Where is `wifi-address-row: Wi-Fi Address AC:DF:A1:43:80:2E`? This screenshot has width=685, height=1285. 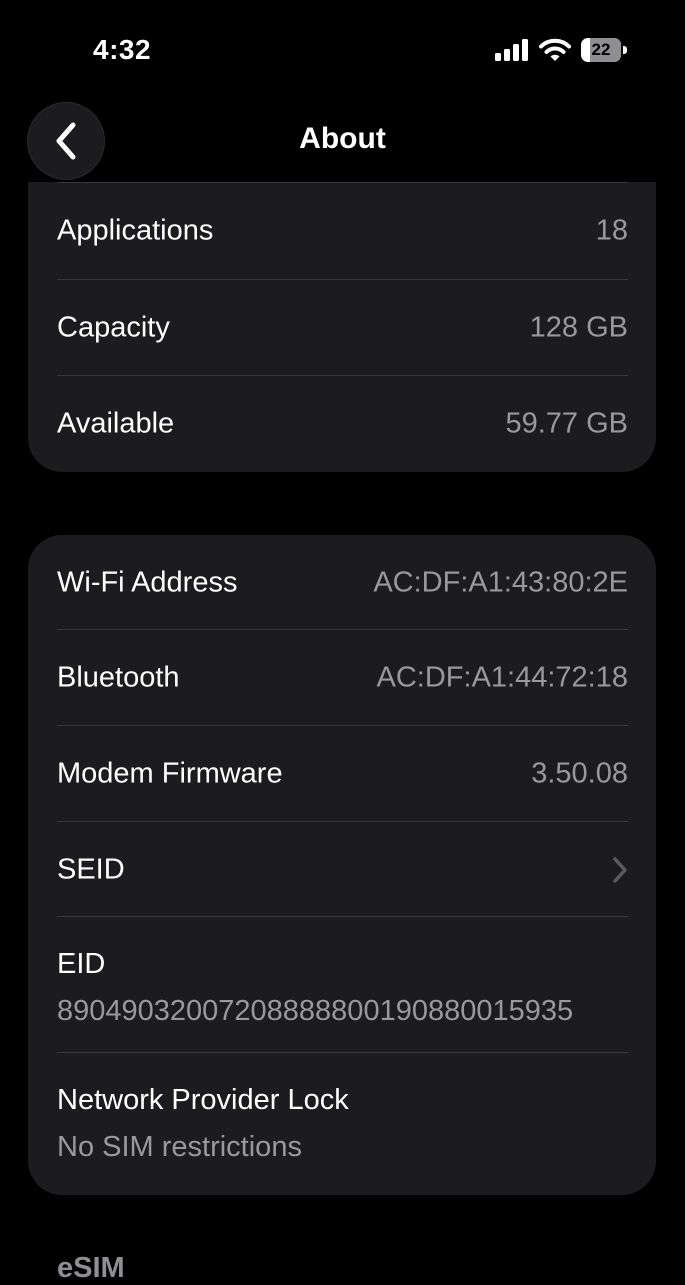 wifi-address-row: Wi-Fi Address AC:DF:A1:43:80:2E is located at coordinates (342, 583).